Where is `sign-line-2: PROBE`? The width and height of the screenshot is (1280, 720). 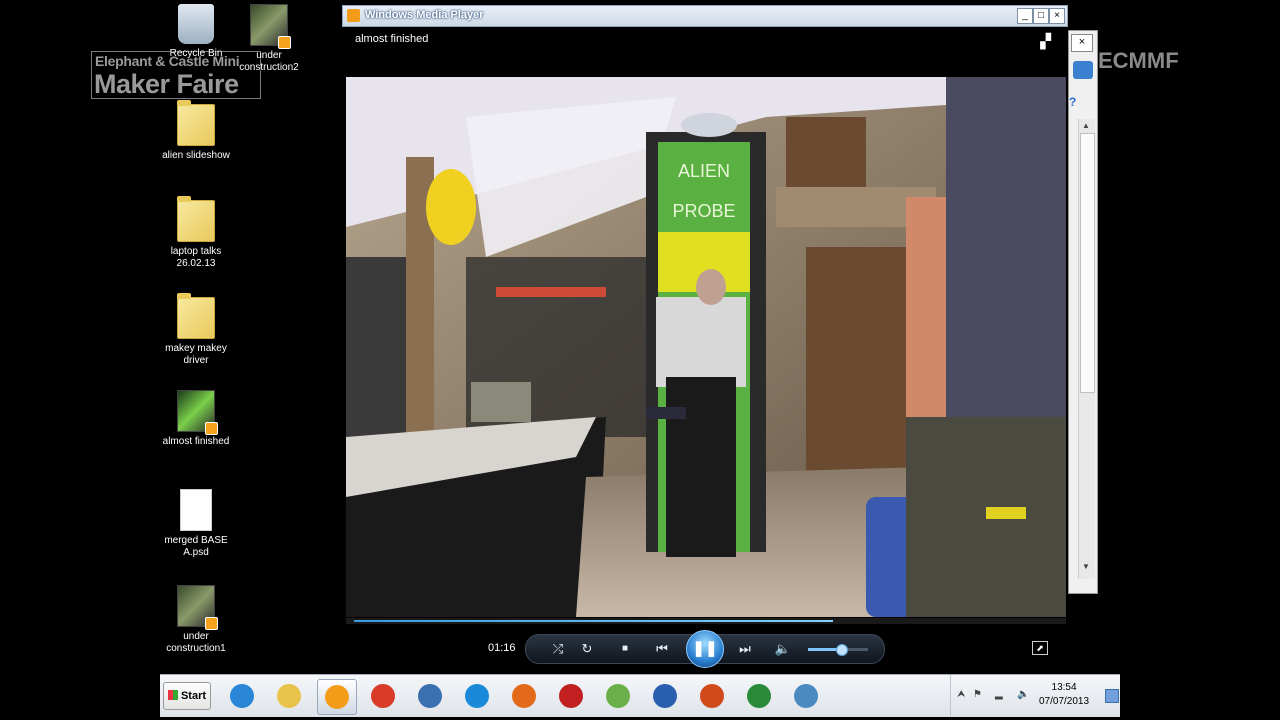
sign-line-2: PROBE is located at coordinates (703, 211).